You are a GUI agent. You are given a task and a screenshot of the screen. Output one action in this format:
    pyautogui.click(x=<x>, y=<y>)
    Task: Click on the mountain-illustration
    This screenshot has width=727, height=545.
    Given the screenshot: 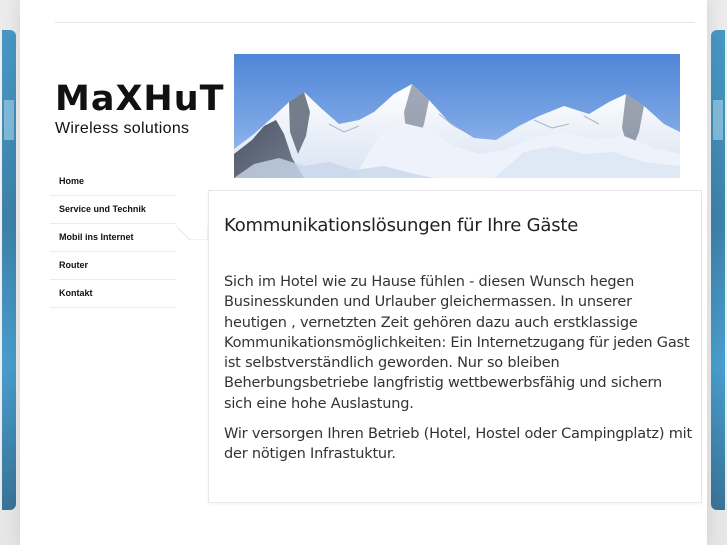 What is the action you would take?
    pyautogui.click(x=457, y=116)
    